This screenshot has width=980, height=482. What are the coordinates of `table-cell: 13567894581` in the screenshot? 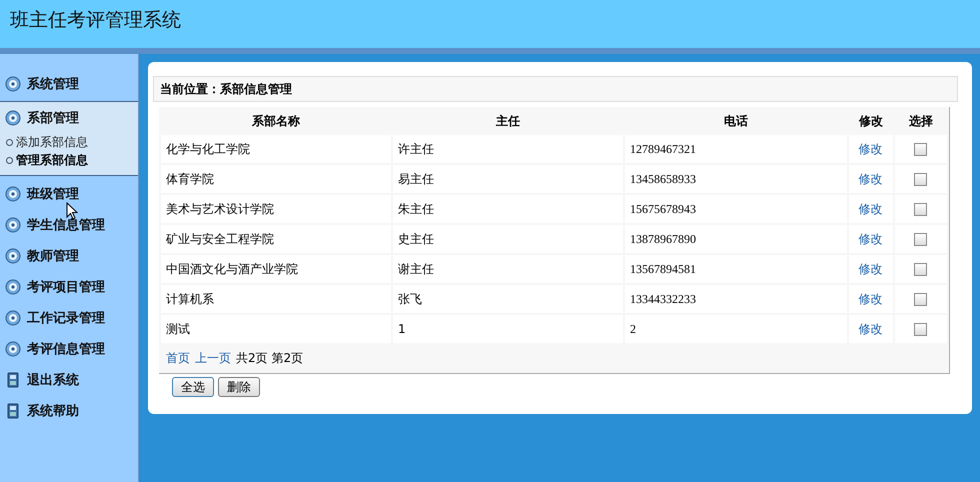 It's located at (736, 269).